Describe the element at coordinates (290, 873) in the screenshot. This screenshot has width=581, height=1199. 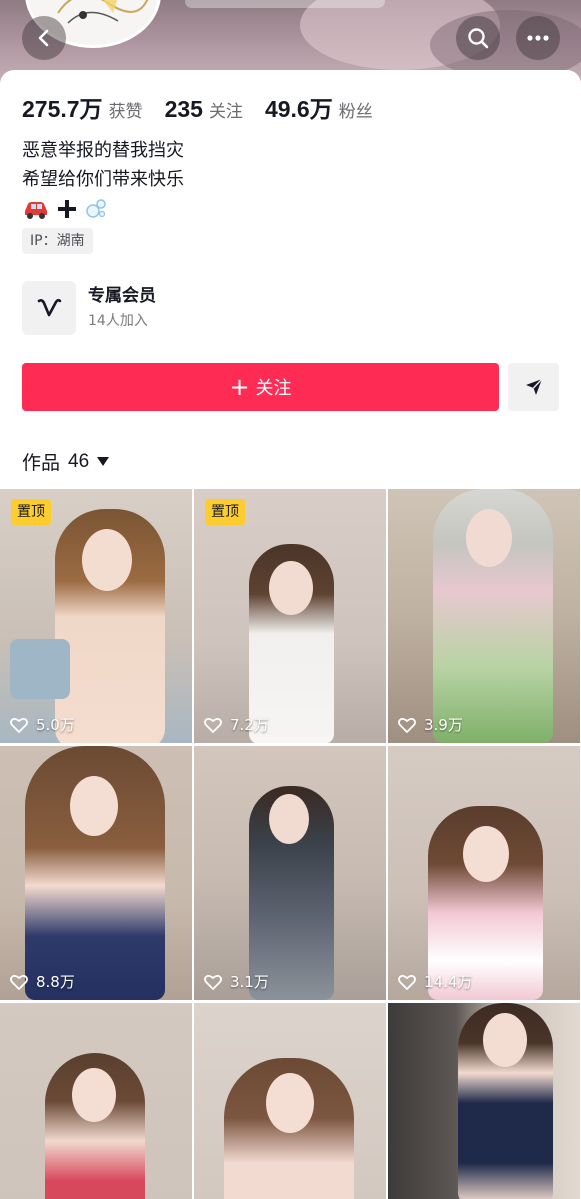
I see `video-tile: 3.1万` at that location.